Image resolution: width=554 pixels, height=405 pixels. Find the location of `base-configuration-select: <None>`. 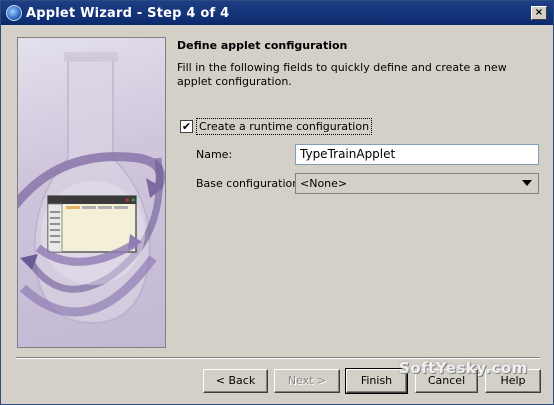

base-configuration-select: <None> is located at coordinates (417, 183).